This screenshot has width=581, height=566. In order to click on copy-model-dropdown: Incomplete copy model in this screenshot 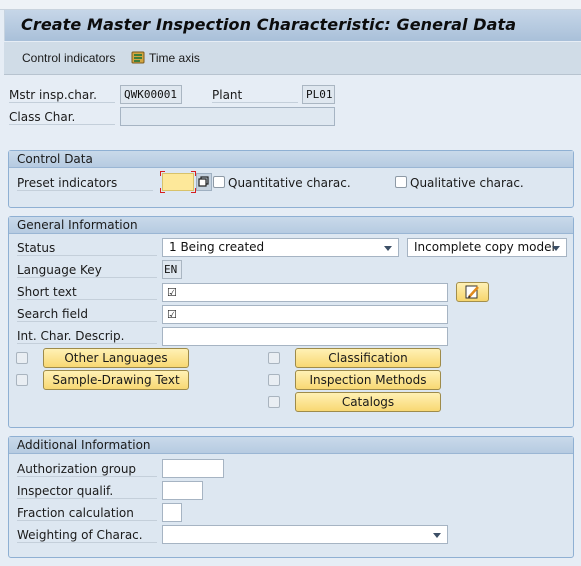, I will do `click(487, 247)`.